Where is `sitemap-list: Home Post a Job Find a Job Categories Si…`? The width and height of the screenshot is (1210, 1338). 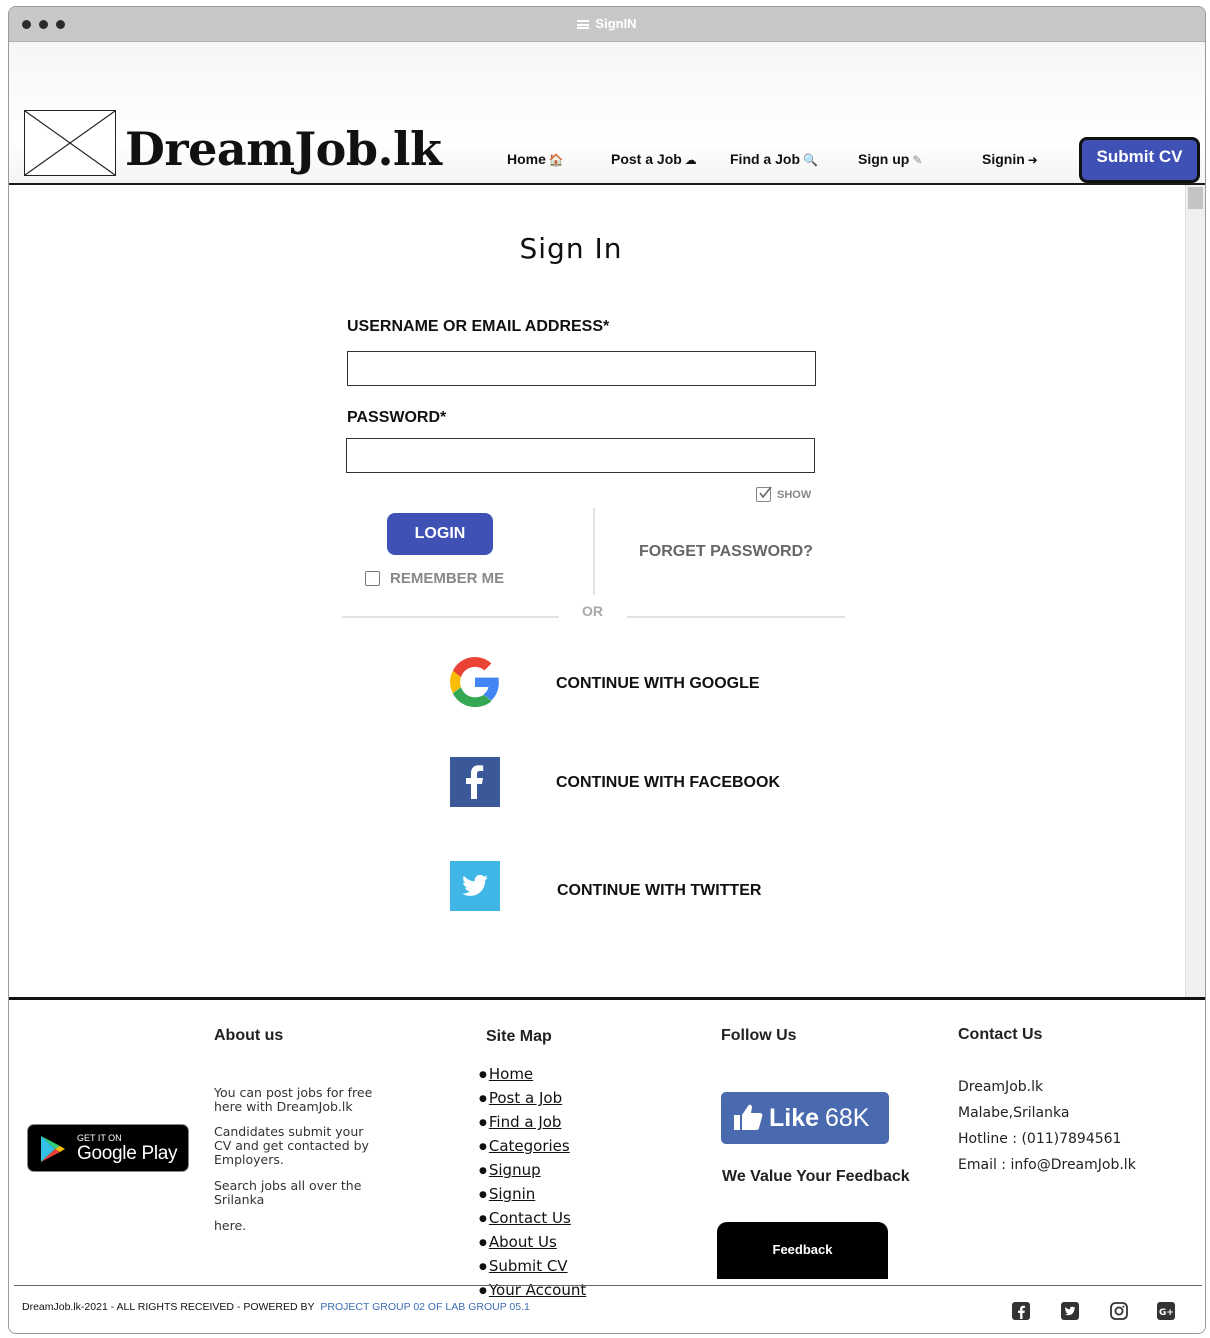 sitemap-list: Home Post a Job Find a Job Categories Si… is located at coordinates (532, 1183).